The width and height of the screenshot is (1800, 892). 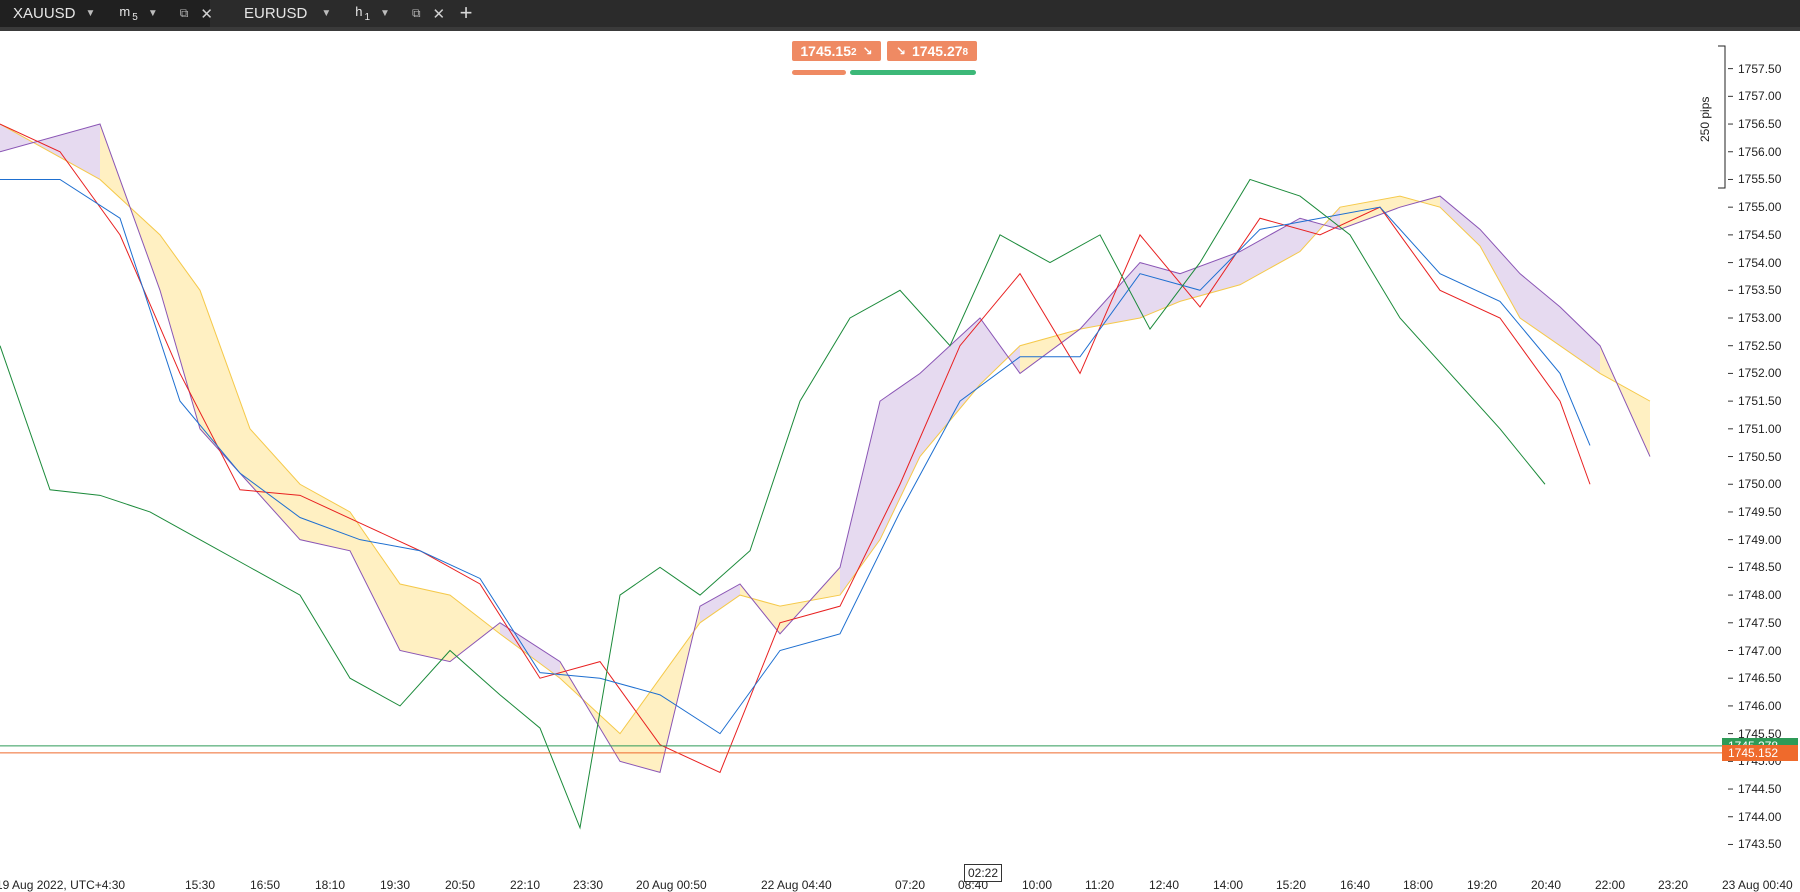 What do you see at coordinates (1760, 68) in the screenshot?
I see `y-tick-label: 1757.50` at bounding box center [1760, 68].